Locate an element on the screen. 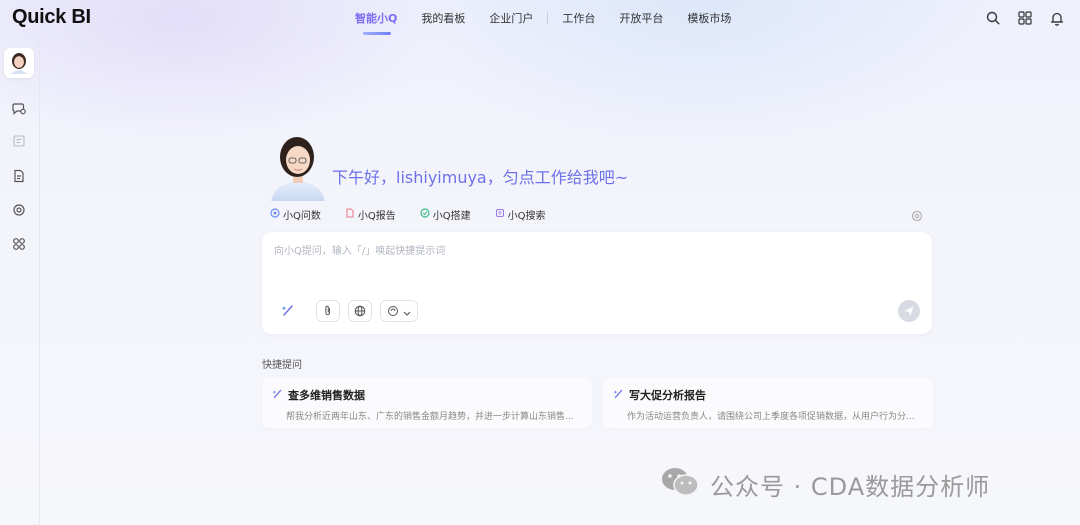  nav-item-my-dashboard: 我的看板 is located at coordinates (443, 18).